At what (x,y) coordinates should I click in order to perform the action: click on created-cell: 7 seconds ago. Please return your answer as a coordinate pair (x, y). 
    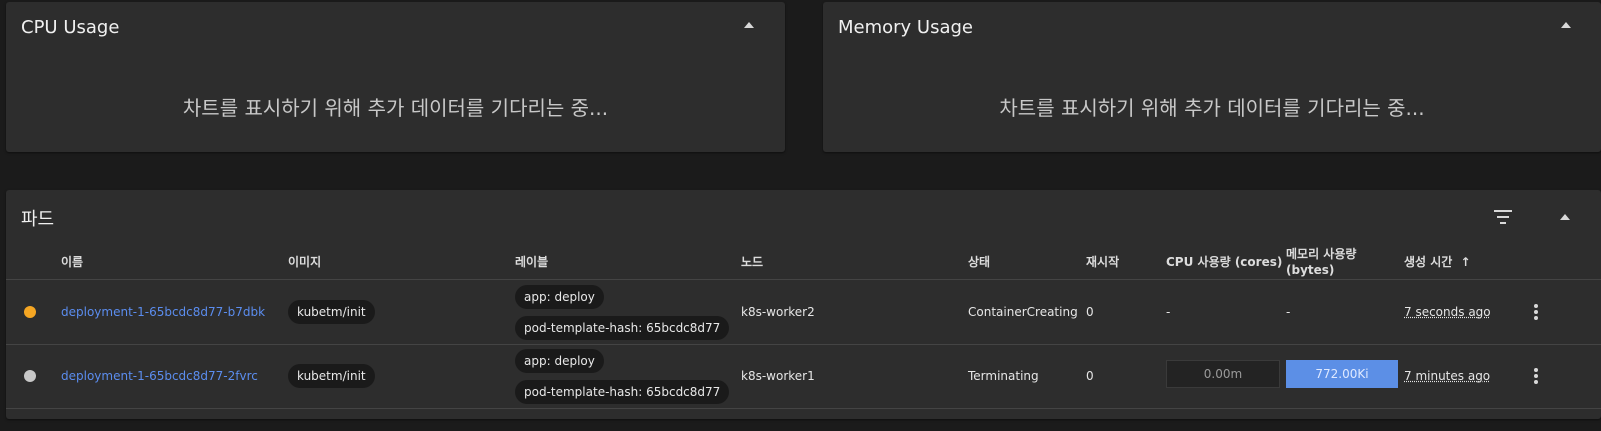
    Looking at the image, I should click on (1447, 312).